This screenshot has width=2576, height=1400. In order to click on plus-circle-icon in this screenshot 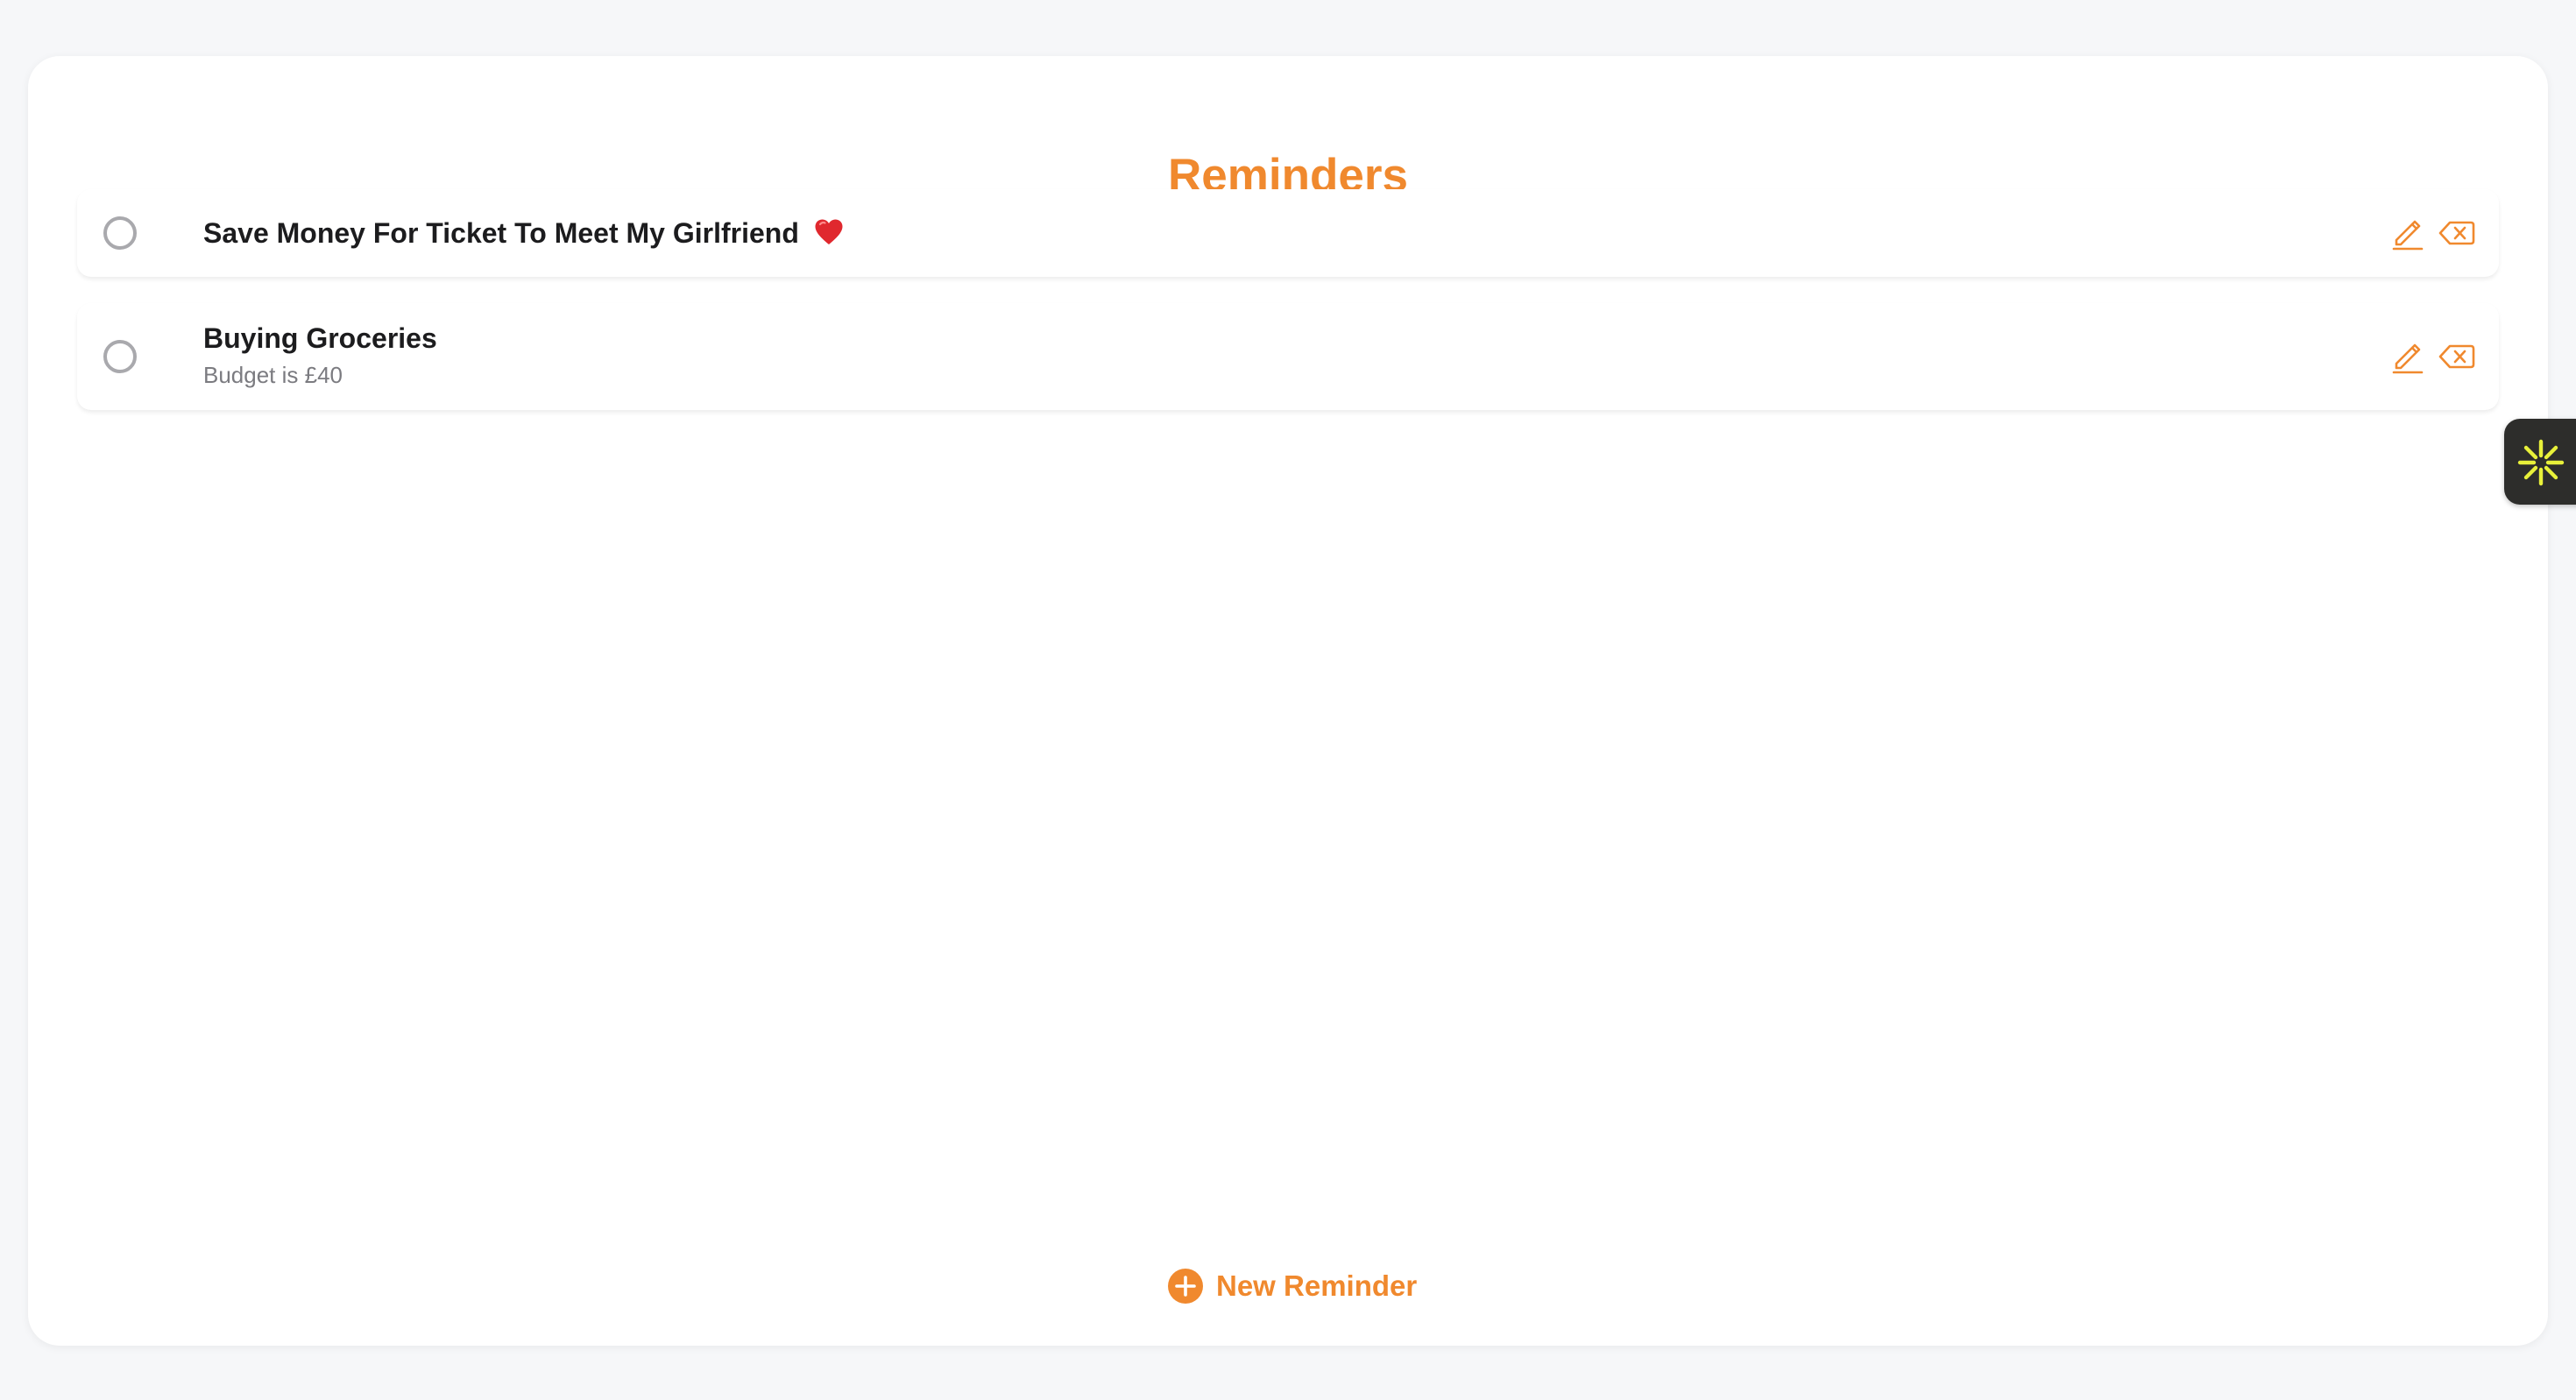, I will do `click(1185, 1286)`.